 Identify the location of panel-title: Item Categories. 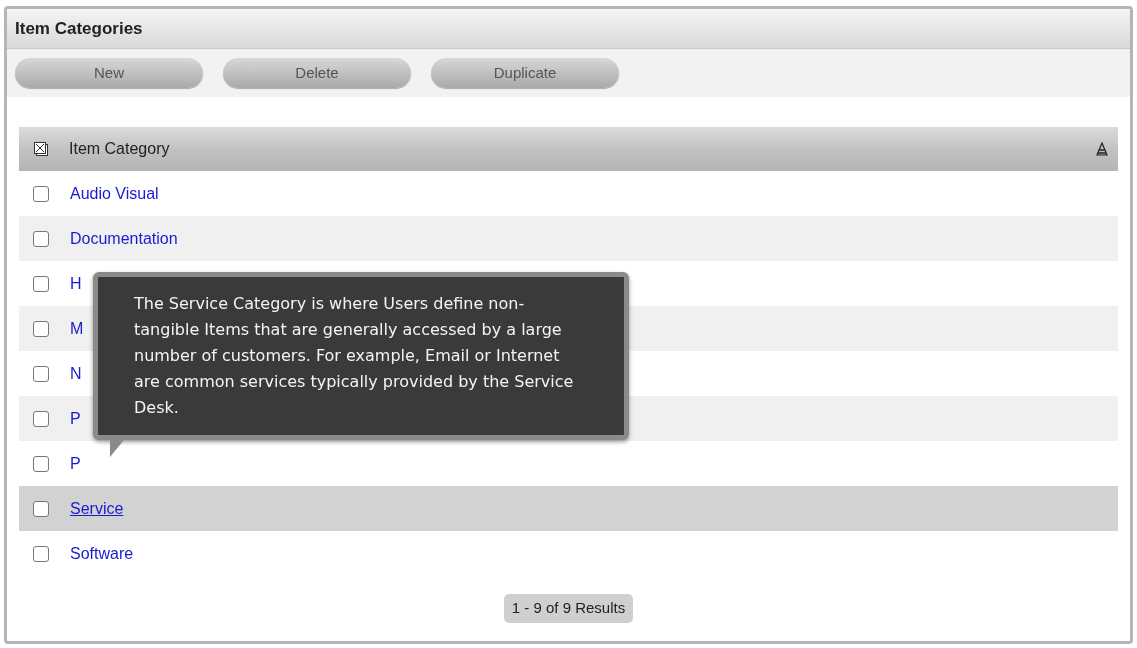
(568, 29).